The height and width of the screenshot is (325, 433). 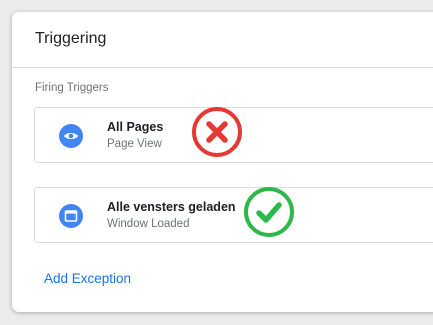 I want to click on red-x-icon, so click(x=217, y=132).